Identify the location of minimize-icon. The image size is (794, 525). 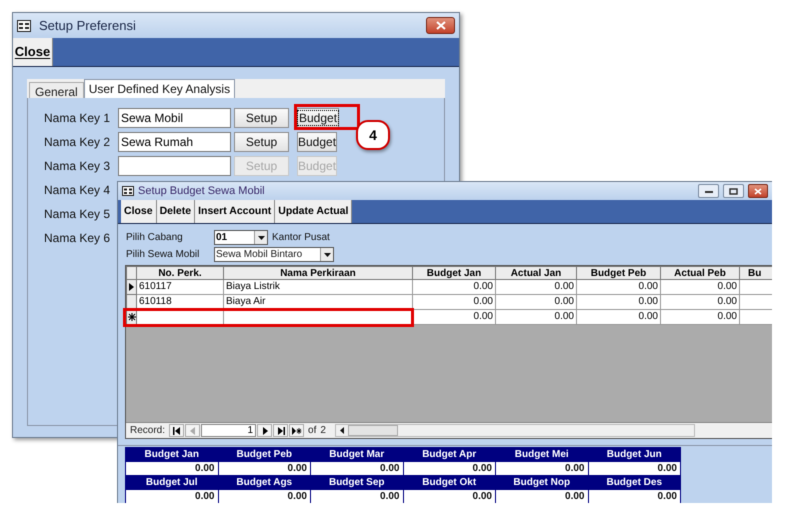
(708, 191).